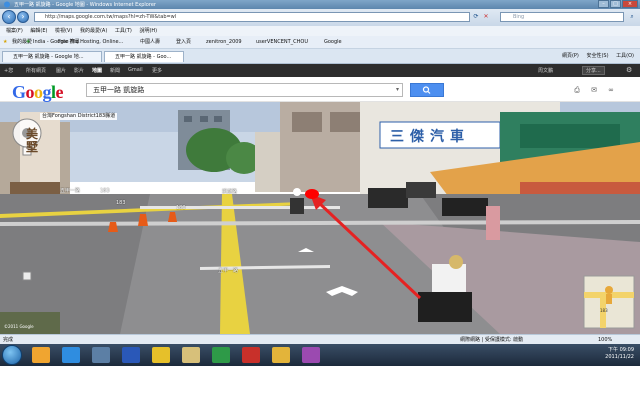  What do you see at coordinates (97, 70) in the screenshot?
I see `gbar-maps: 地圖` at bounding box center [97, 70].